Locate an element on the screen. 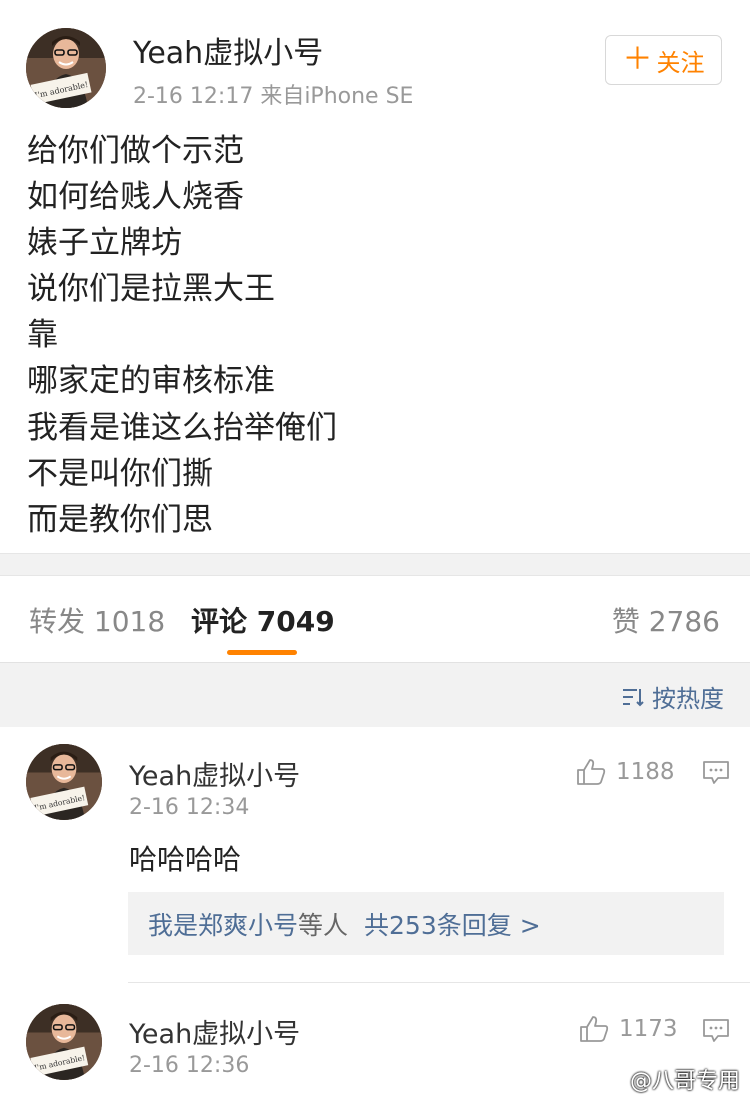 The image size is (750, 1097). post-line: 靠 is located at coordinates (42, 335).